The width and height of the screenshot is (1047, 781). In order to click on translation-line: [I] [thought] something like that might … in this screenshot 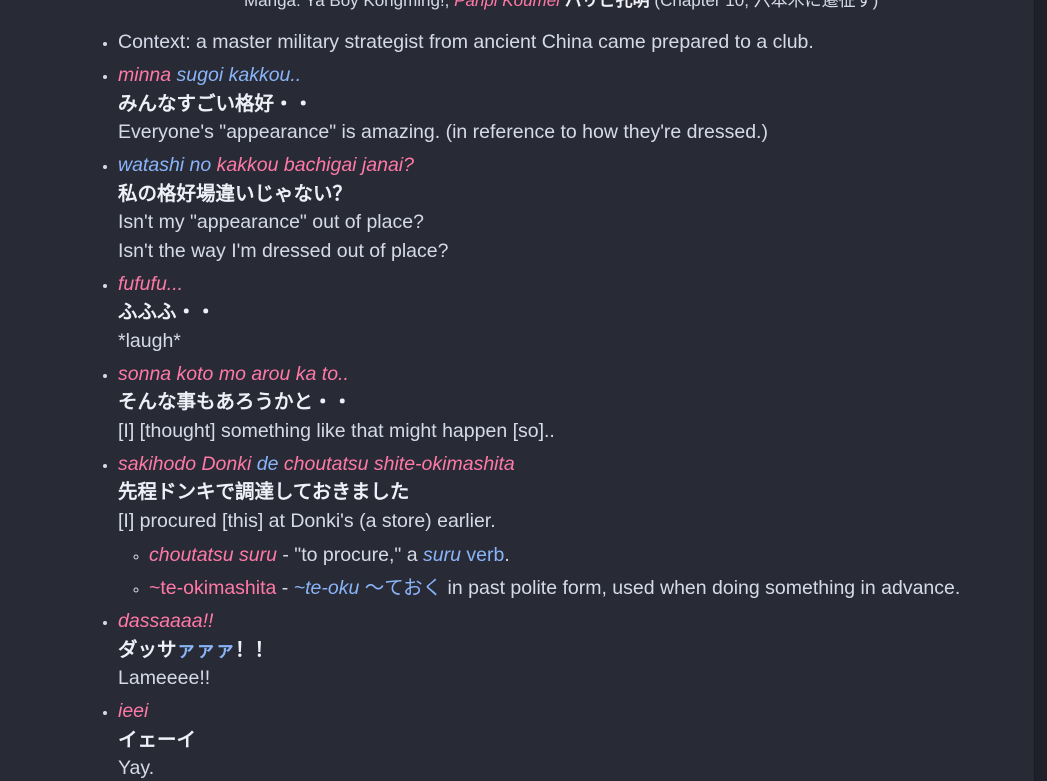, I will do `click(336, 430)`.